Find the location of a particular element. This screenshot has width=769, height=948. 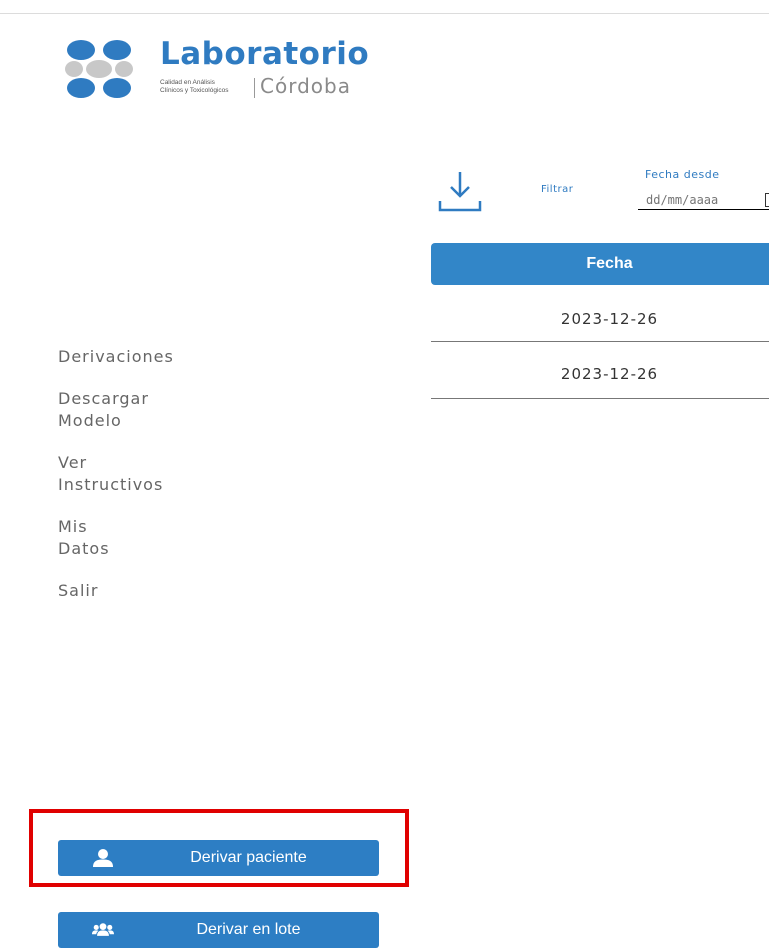

logo-title: Laboratorio is located at coordinates (265, 54).